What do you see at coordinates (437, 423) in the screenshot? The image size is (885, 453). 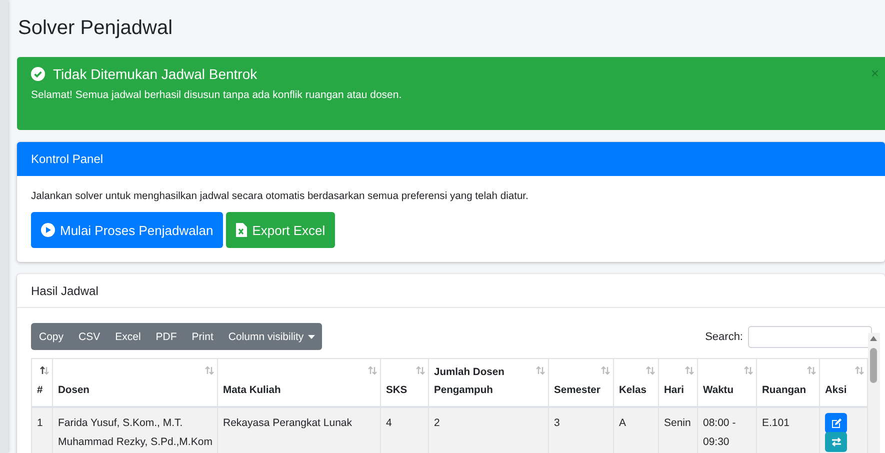 I see `table-cell-text: 2` at bounding box center [437, 423].